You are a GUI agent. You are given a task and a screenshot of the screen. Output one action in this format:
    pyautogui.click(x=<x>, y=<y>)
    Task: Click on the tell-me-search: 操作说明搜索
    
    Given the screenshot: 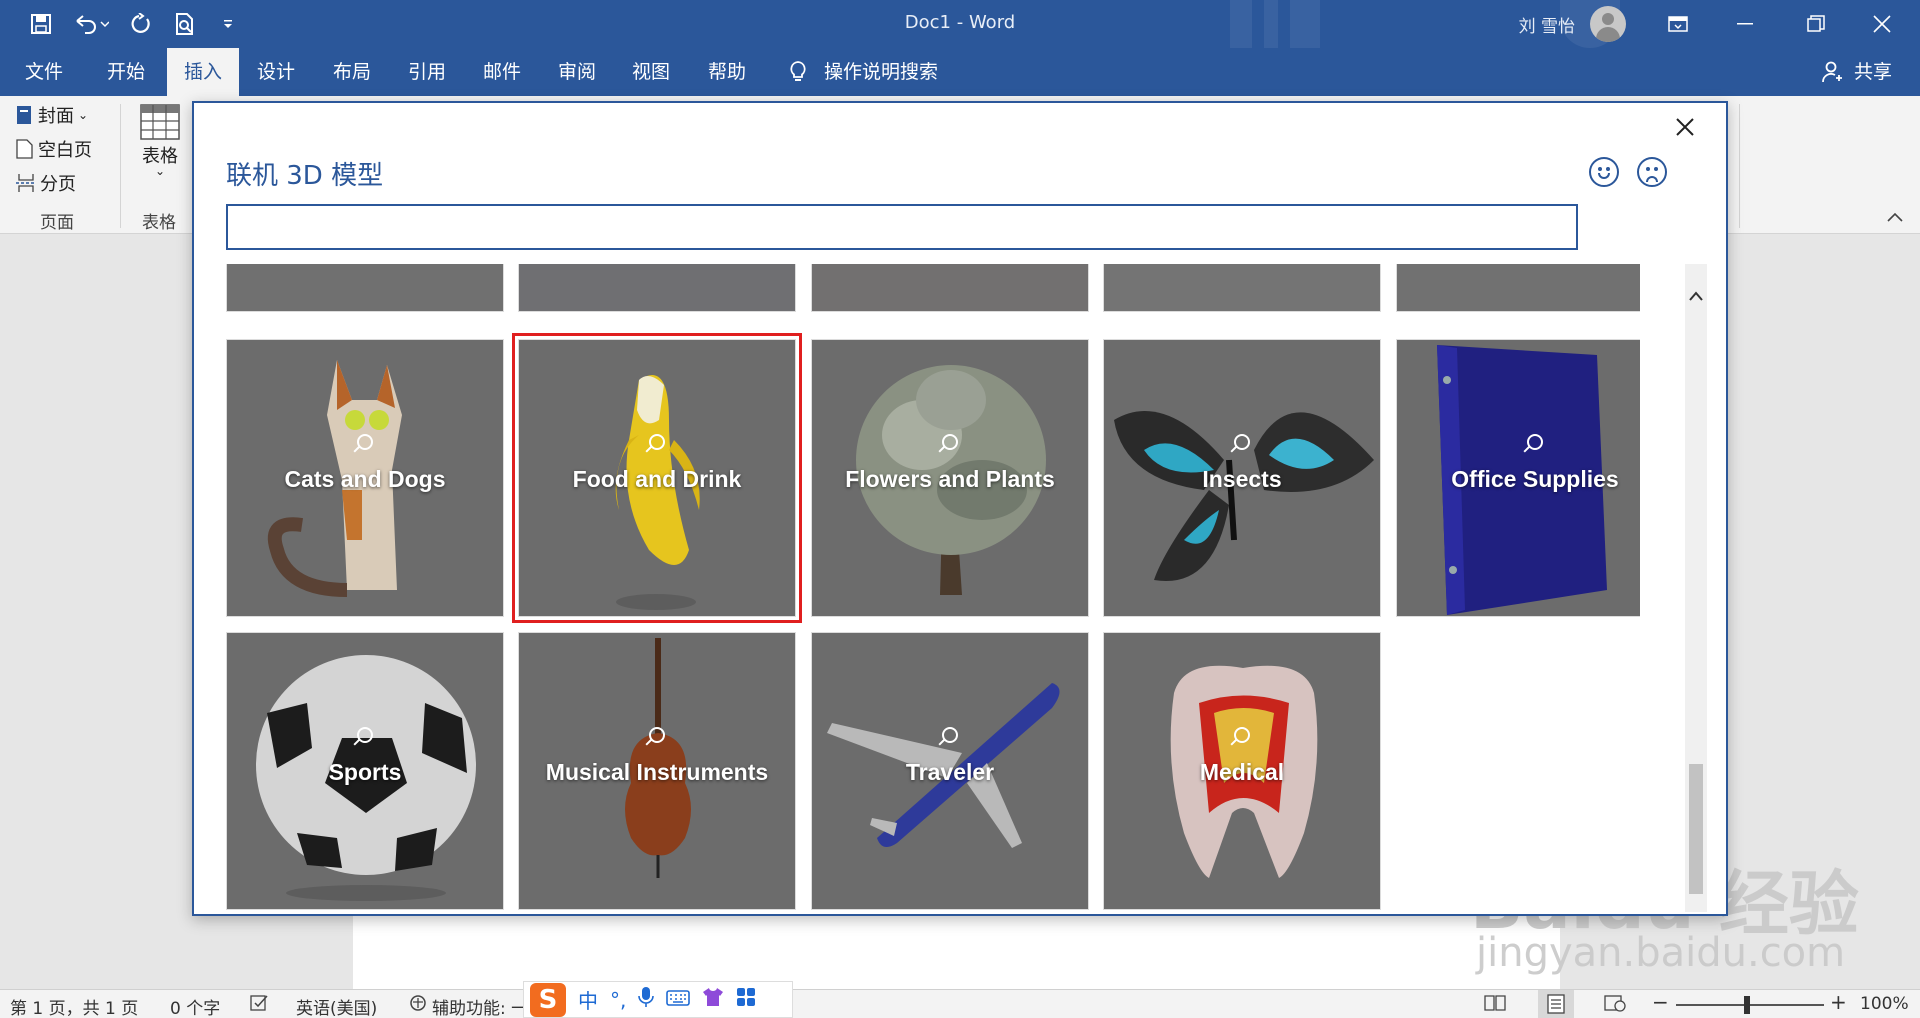 What is the action you would take?
    pyautogui.click(x=899, y=72)
    